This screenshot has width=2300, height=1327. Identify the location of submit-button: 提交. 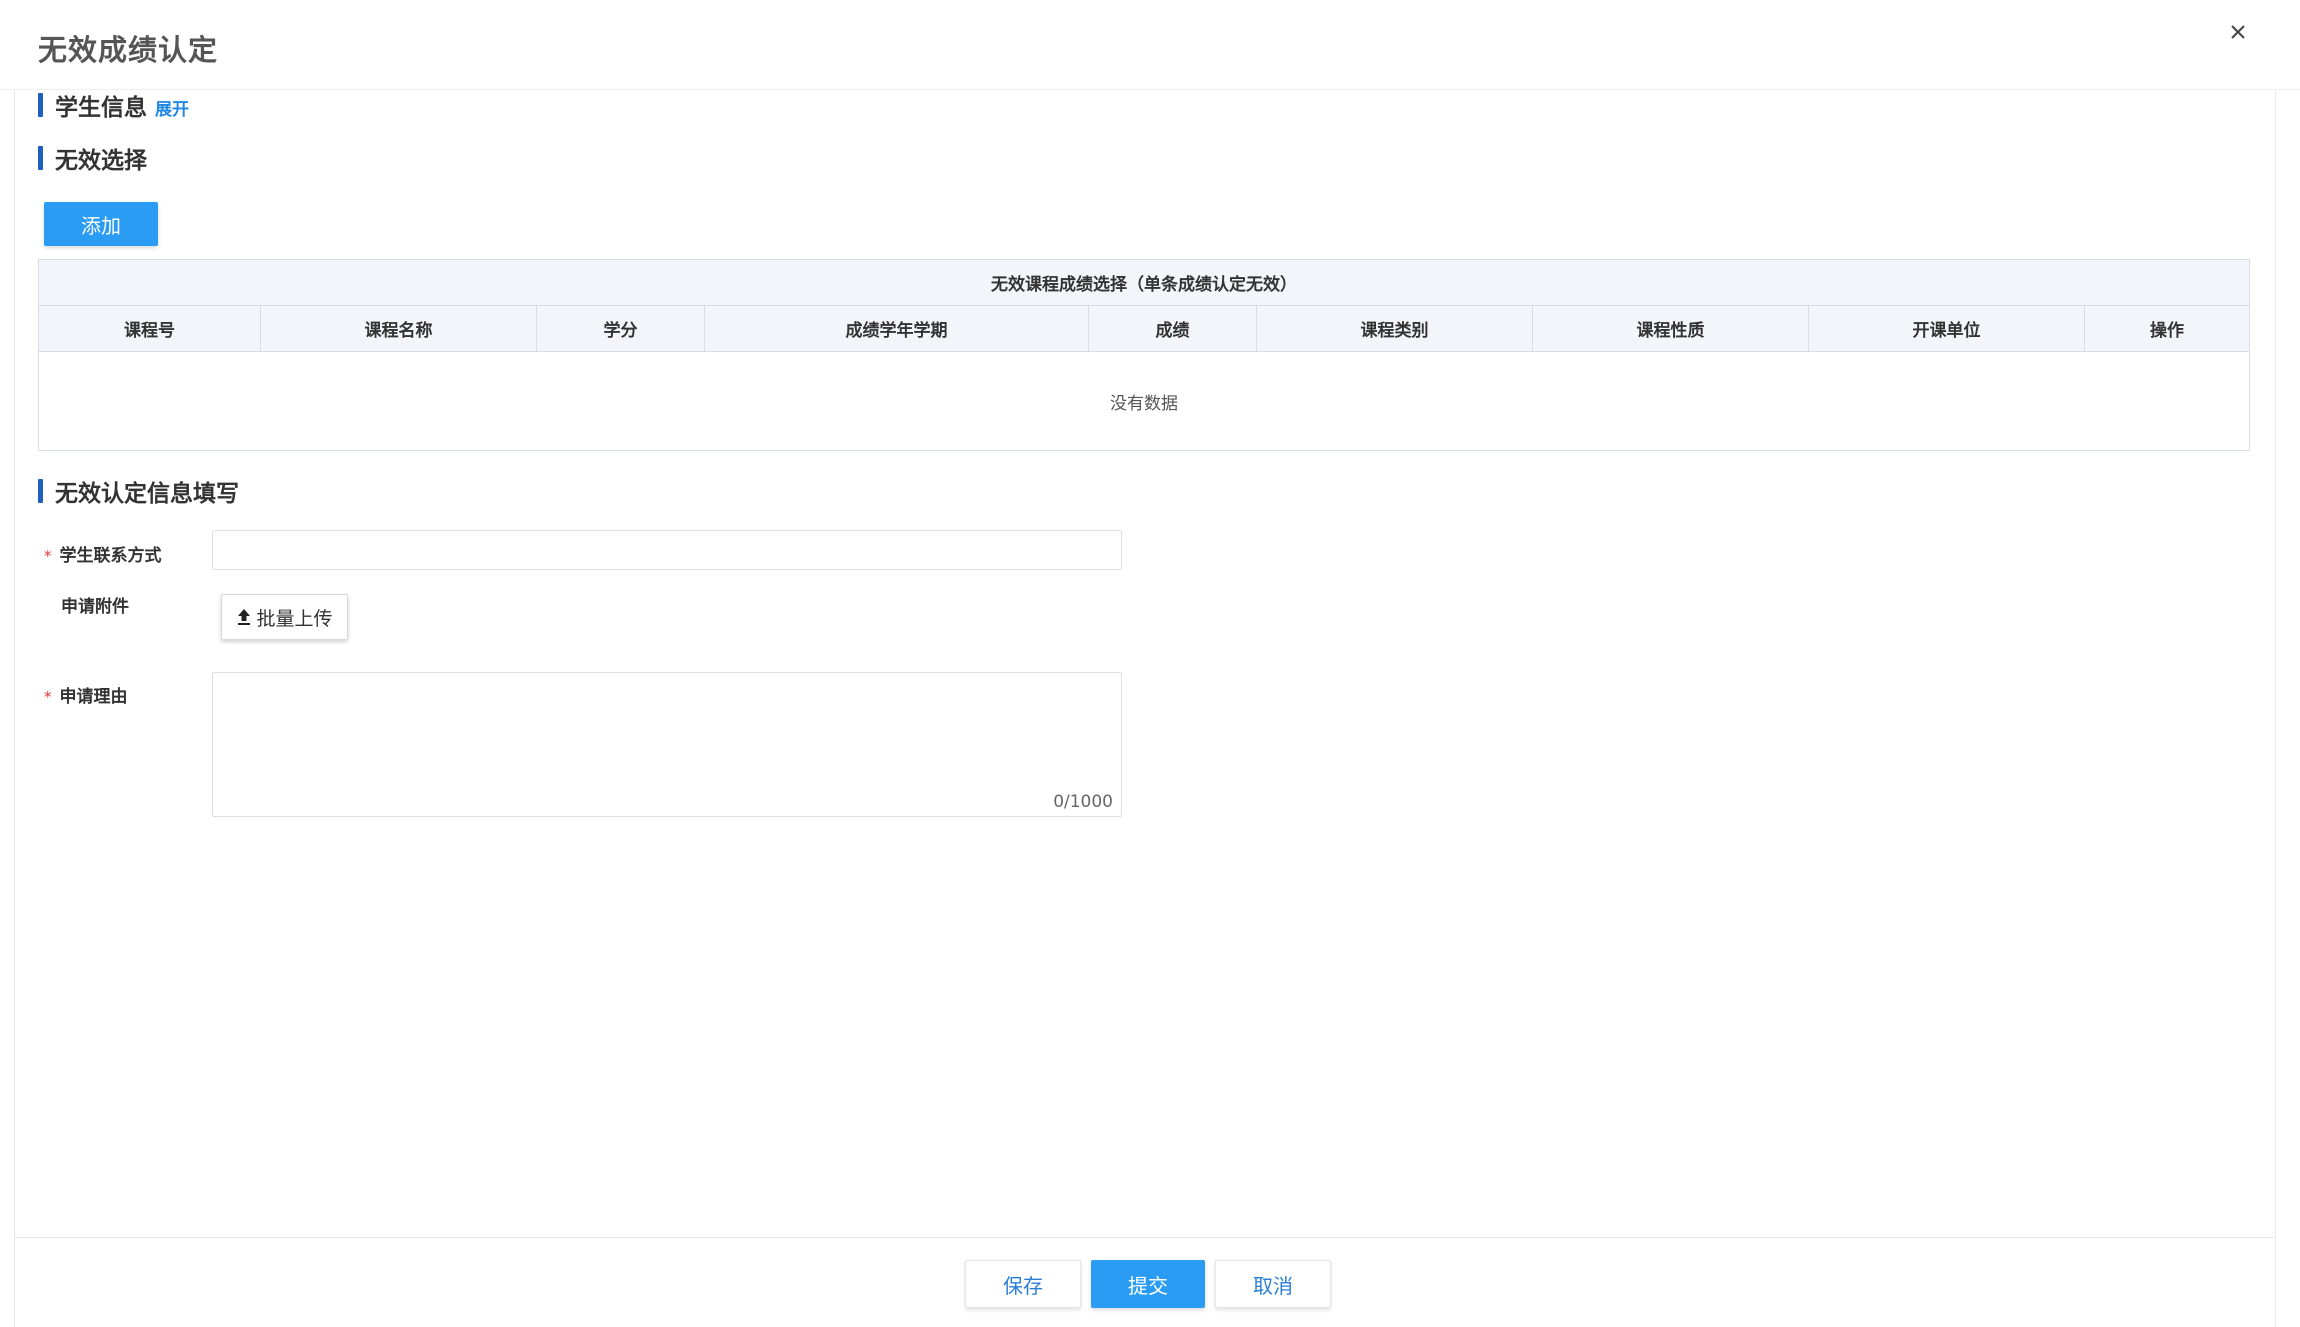
(1148, 1284).